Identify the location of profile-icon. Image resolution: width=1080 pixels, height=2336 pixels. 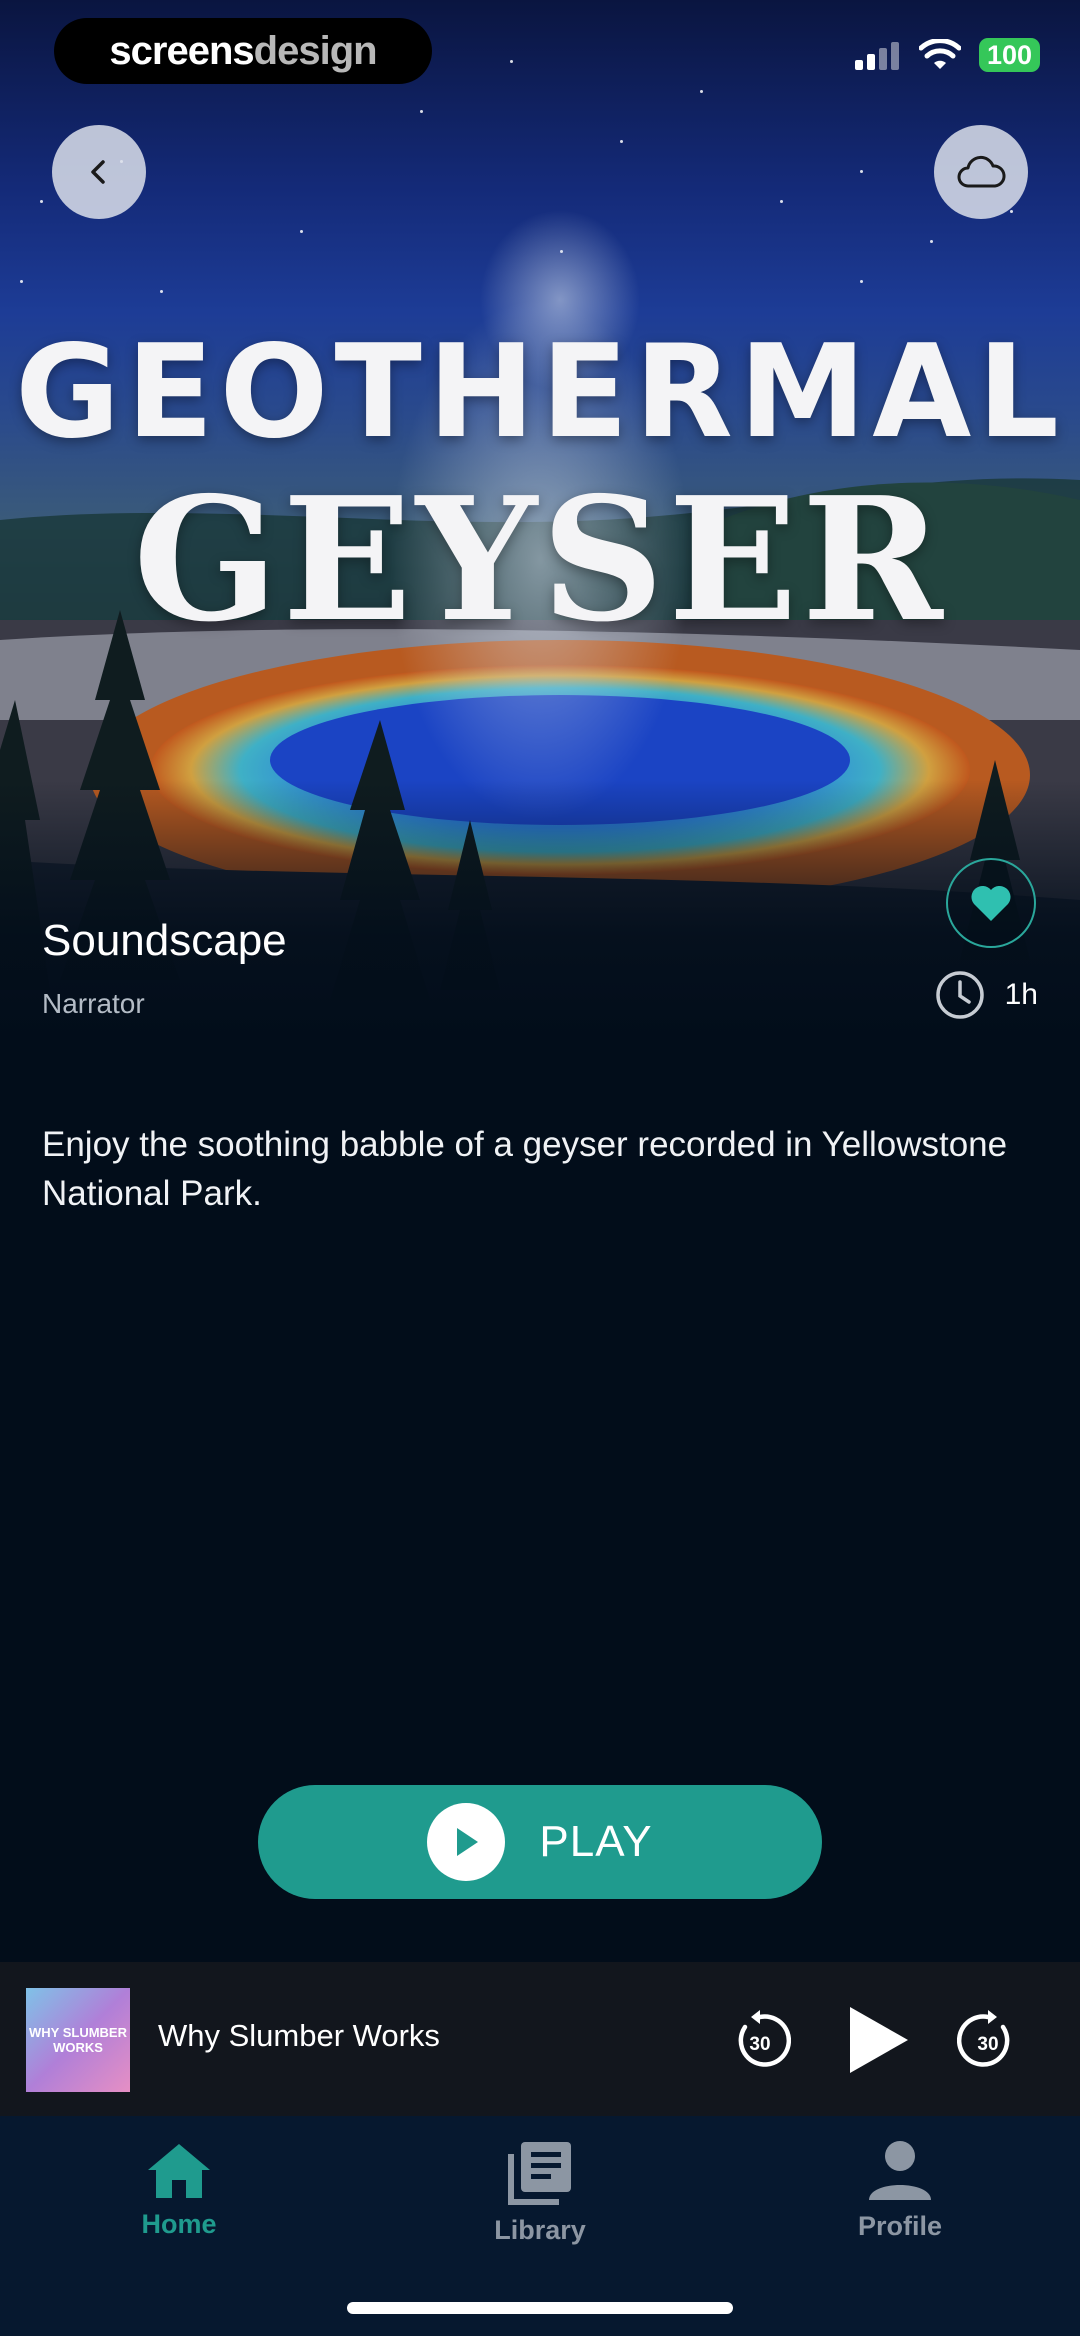
(900, 2170).